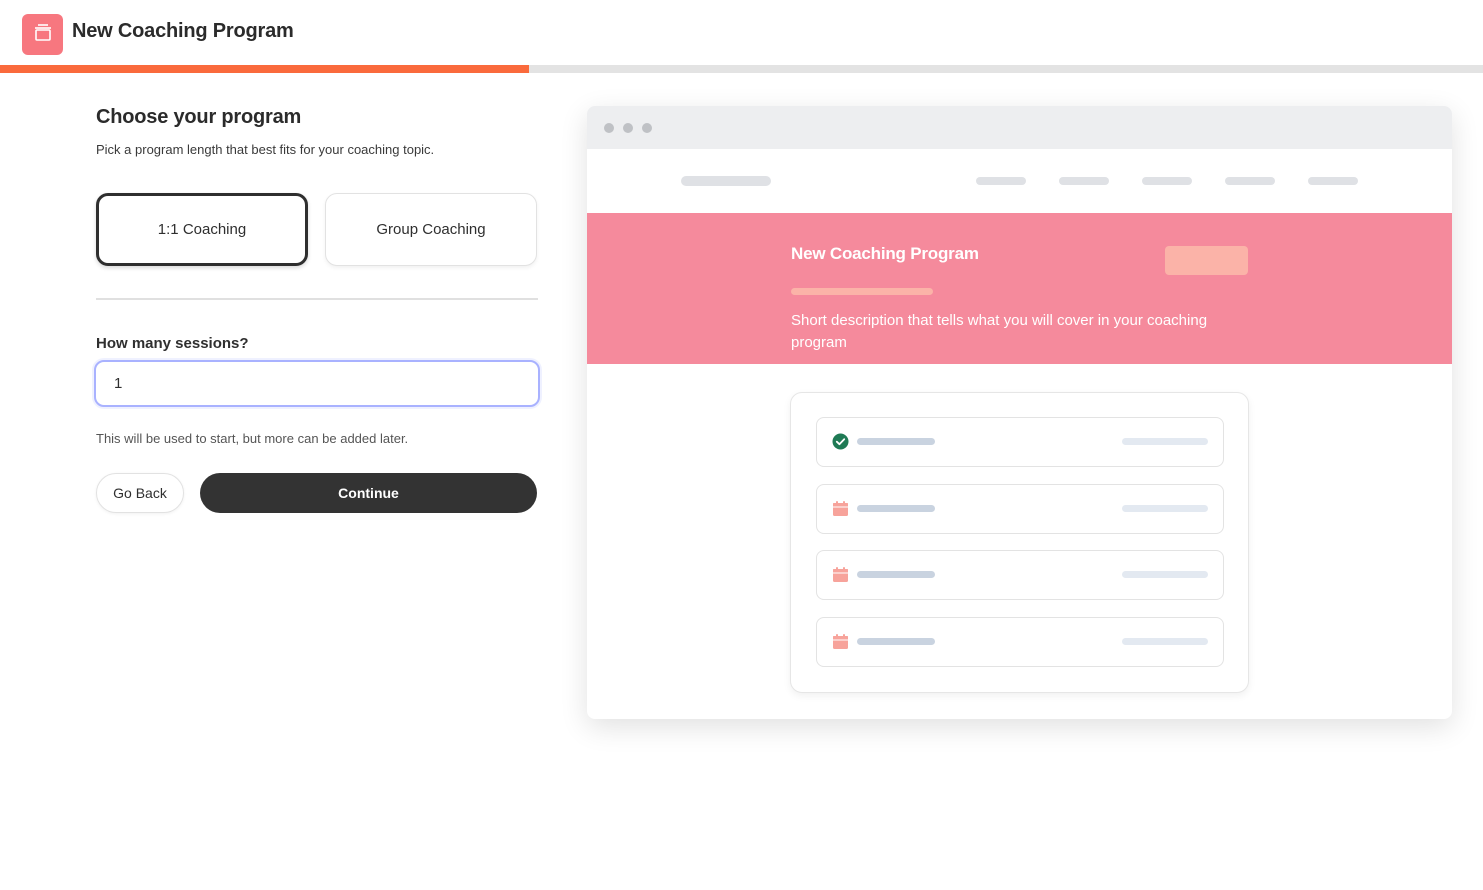 The height and width of the screenshot is (890, 1483). Describe the element at coordinates (265, 69) in the screenshot. I see `progress-bar-fill` at that location.